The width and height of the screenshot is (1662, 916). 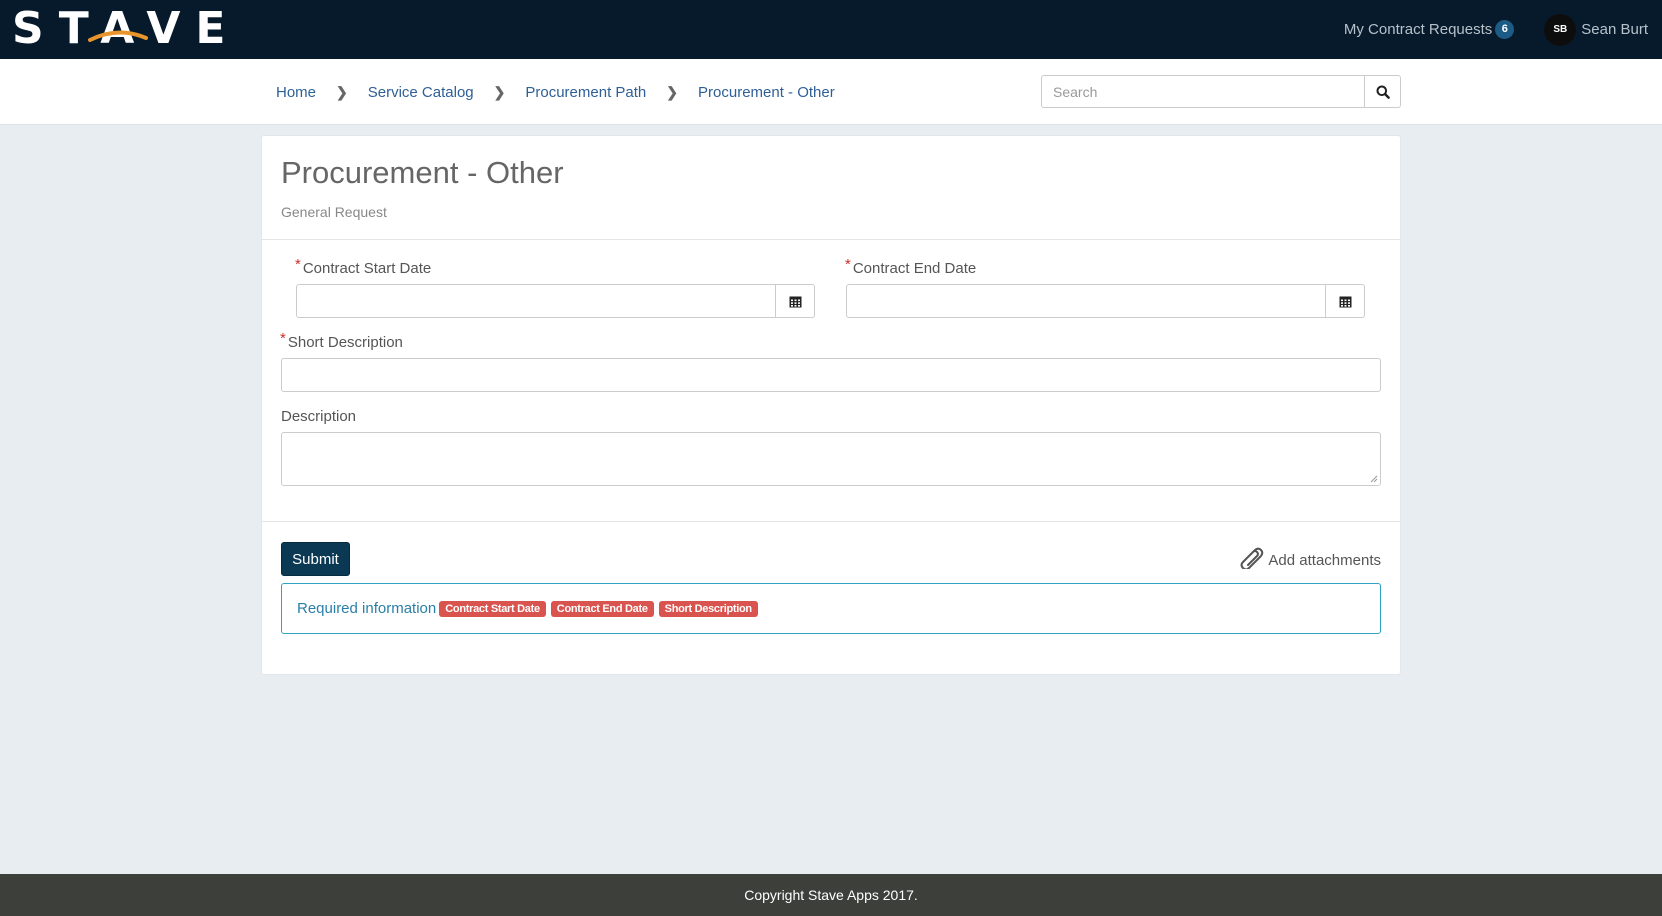 What do you see at coordinates (602, 608) in the screenshot?
I see `required-tag-contract-end: Contract End Date` at bounding box center [602, 608].